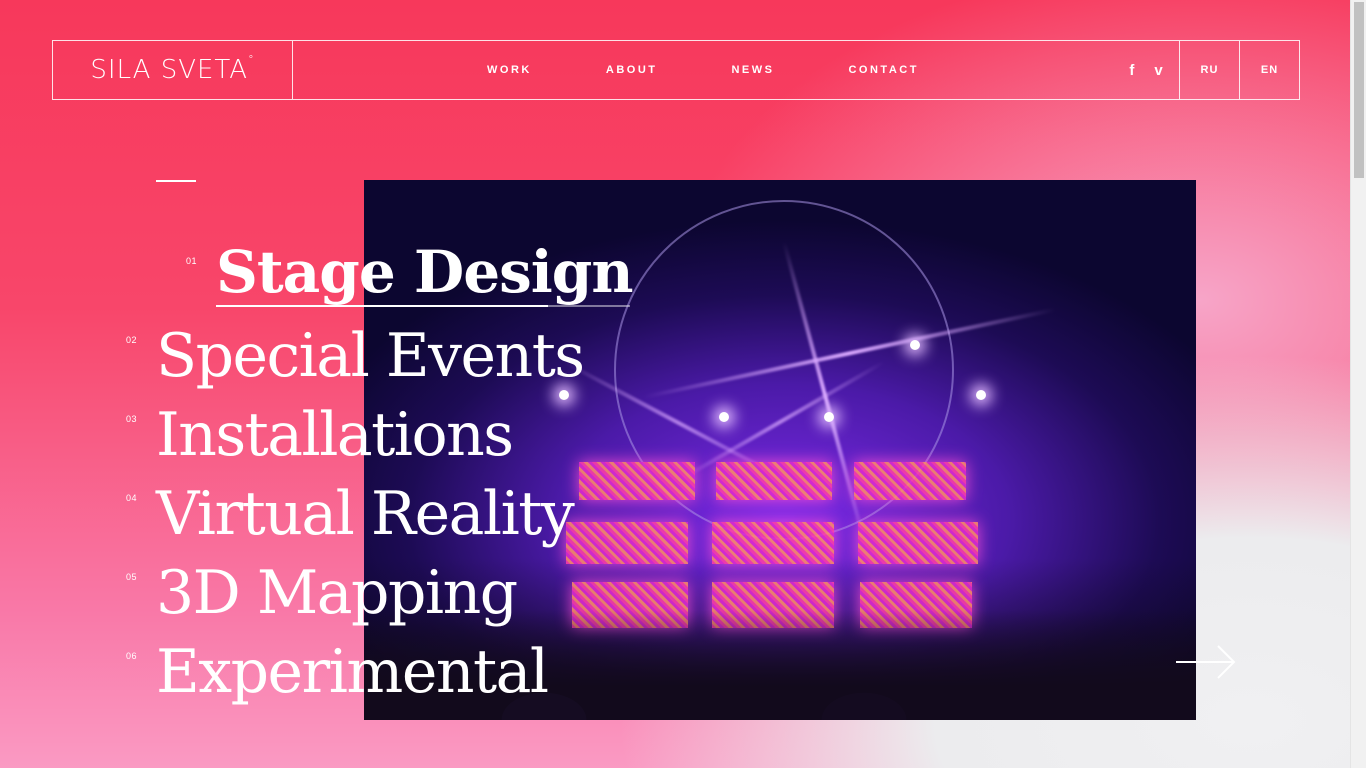  Describe the element at coordinates (1131, 70) in the screenshot. I see `facebook-icon: f` at that location.